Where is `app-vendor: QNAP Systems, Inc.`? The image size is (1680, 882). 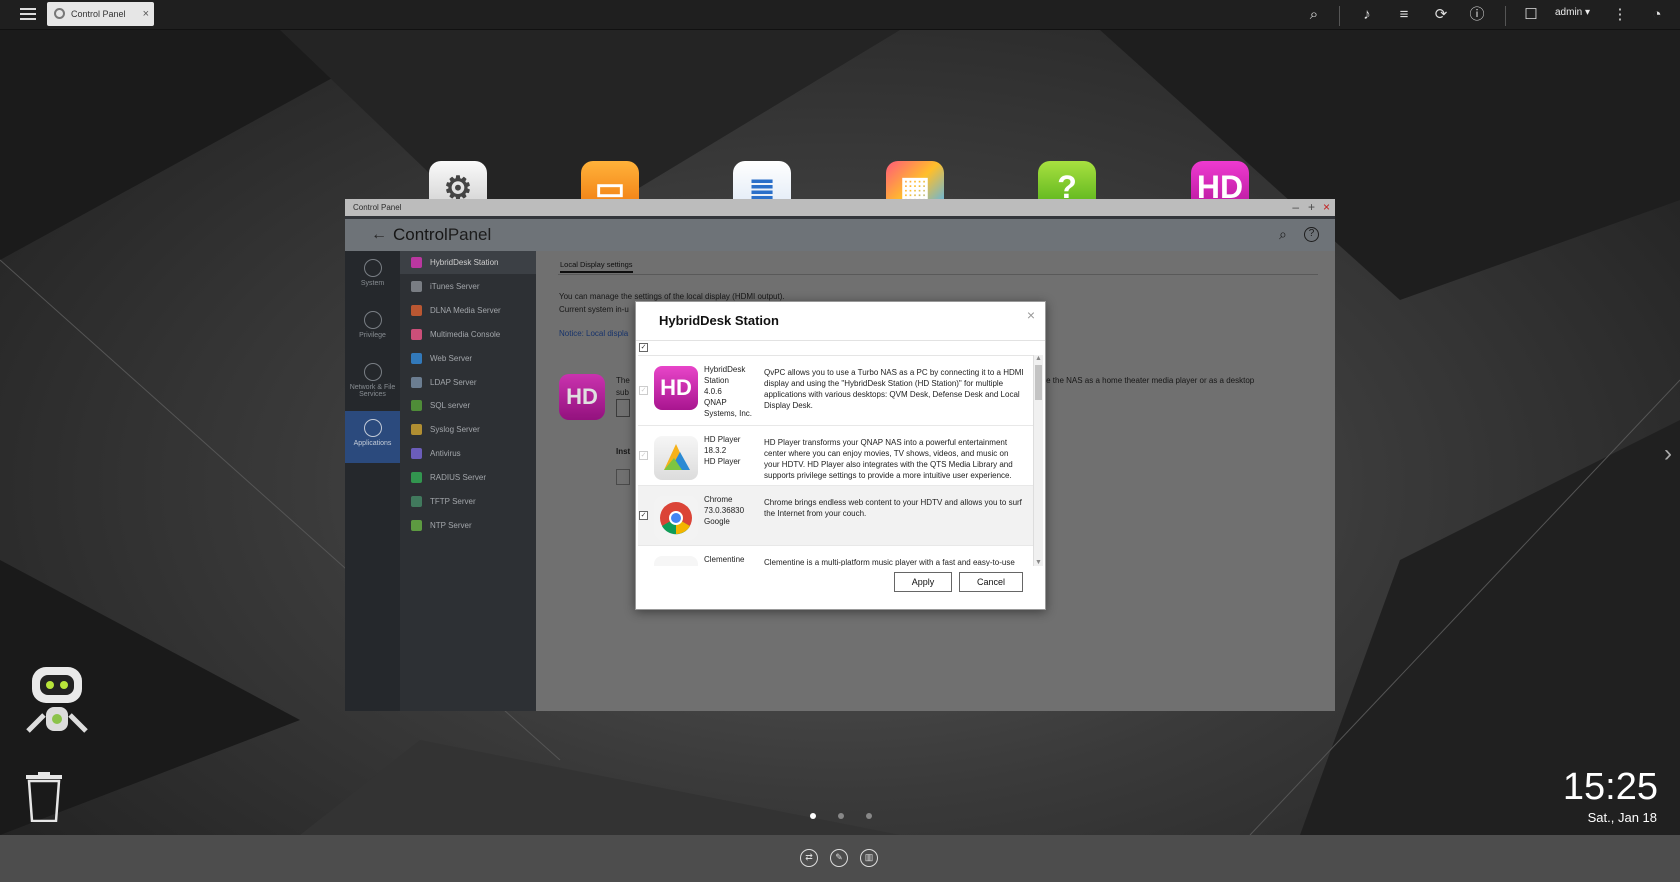 app-vendor: QNAP Systems, Inc. is located at coordinates (728, 408).